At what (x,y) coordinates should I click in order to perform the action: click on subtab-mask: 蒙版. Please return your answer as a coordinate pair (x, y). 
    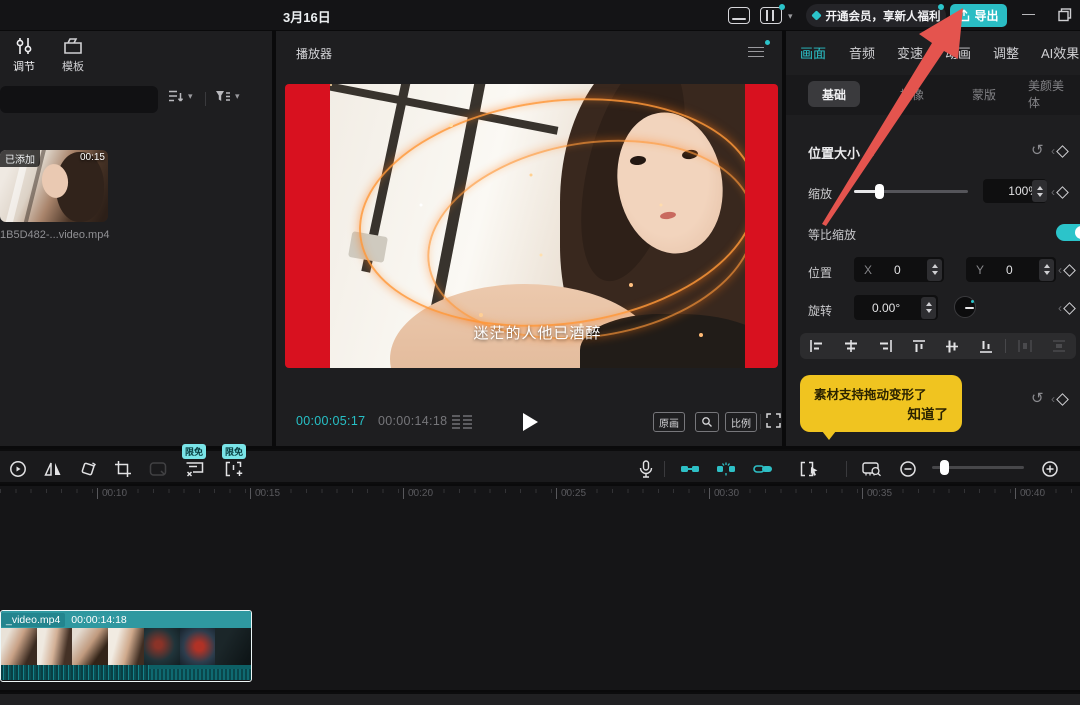
    Looking at the image, I should click on (984, 94).